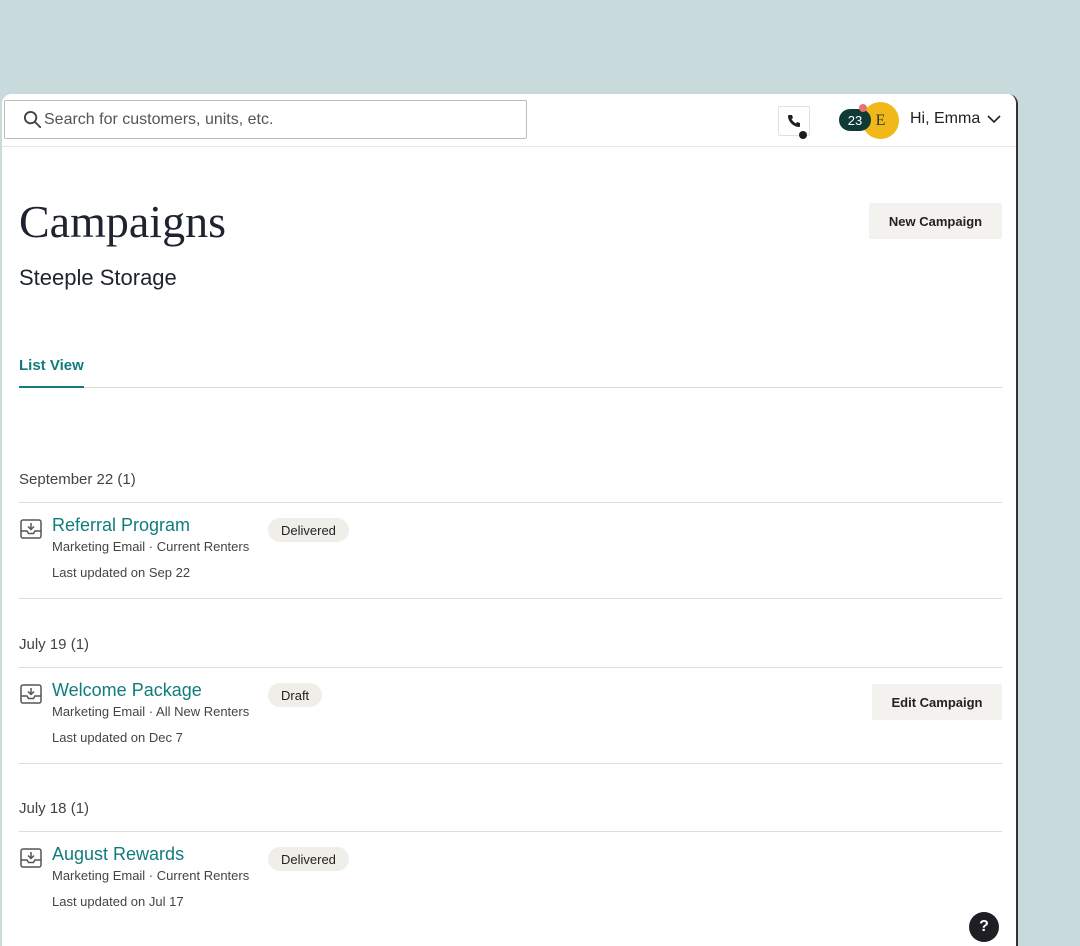 Image resolution: width=1080 pixels, height=946 pixels. Describe the element at coordinates (121, 525) in the screenshot. I see `campaign-title-link: Referral Program` at that location.